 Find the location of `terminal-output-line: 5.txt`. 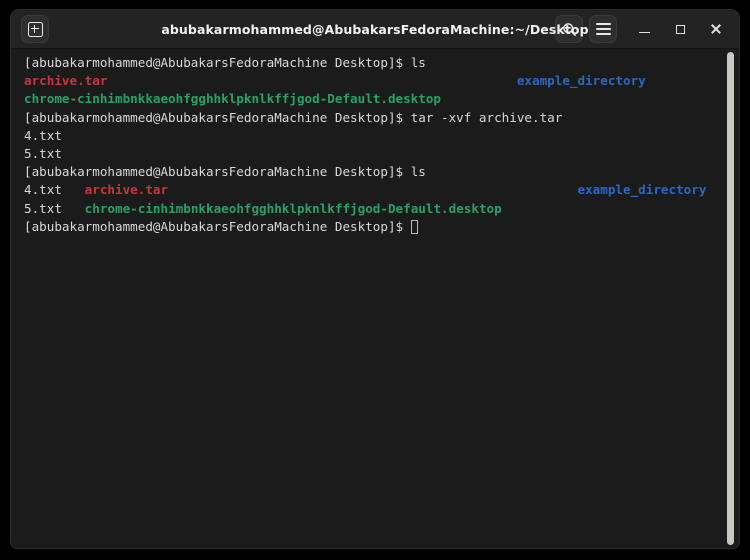

terminal-output-line: 5.txt is located at coordinates (371, 154).